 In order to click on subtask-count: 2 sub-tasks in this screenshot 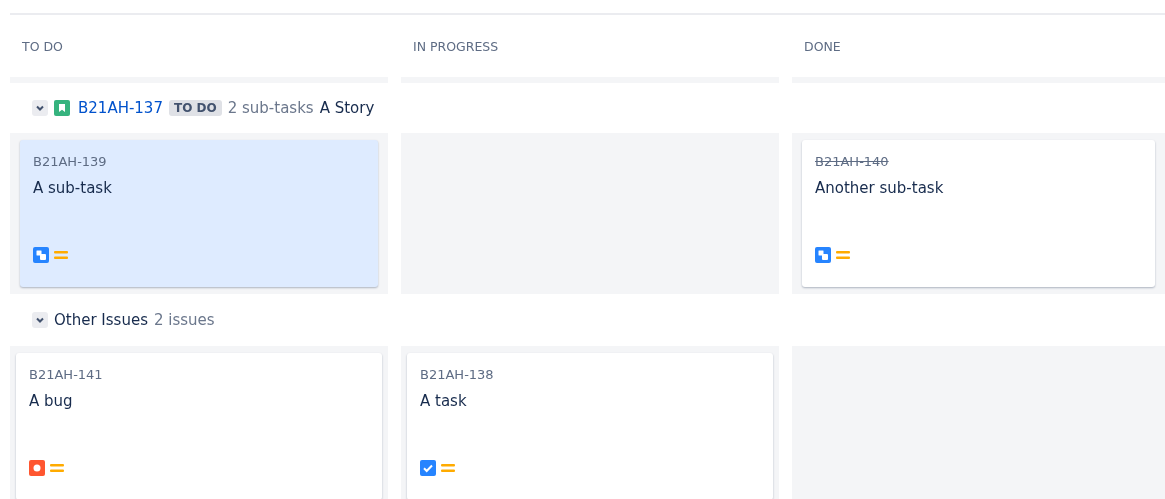, I will do `click(270, 108)`.